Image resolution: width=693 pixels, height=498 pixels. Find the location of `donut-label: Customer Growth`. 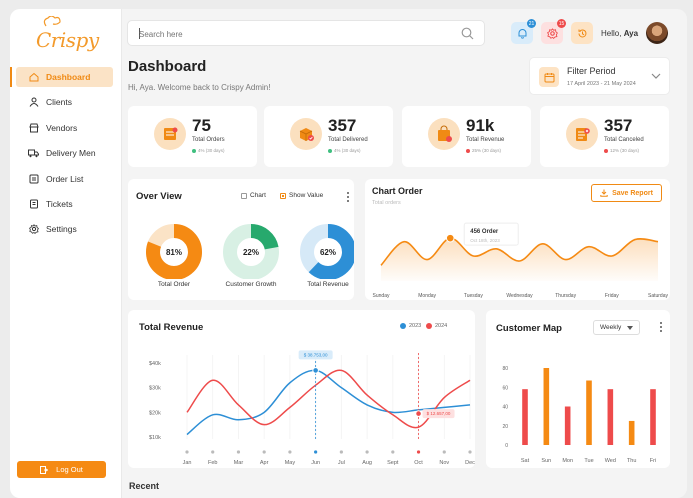

donut-label: Customer Growth is located at coordinates (251, 284).